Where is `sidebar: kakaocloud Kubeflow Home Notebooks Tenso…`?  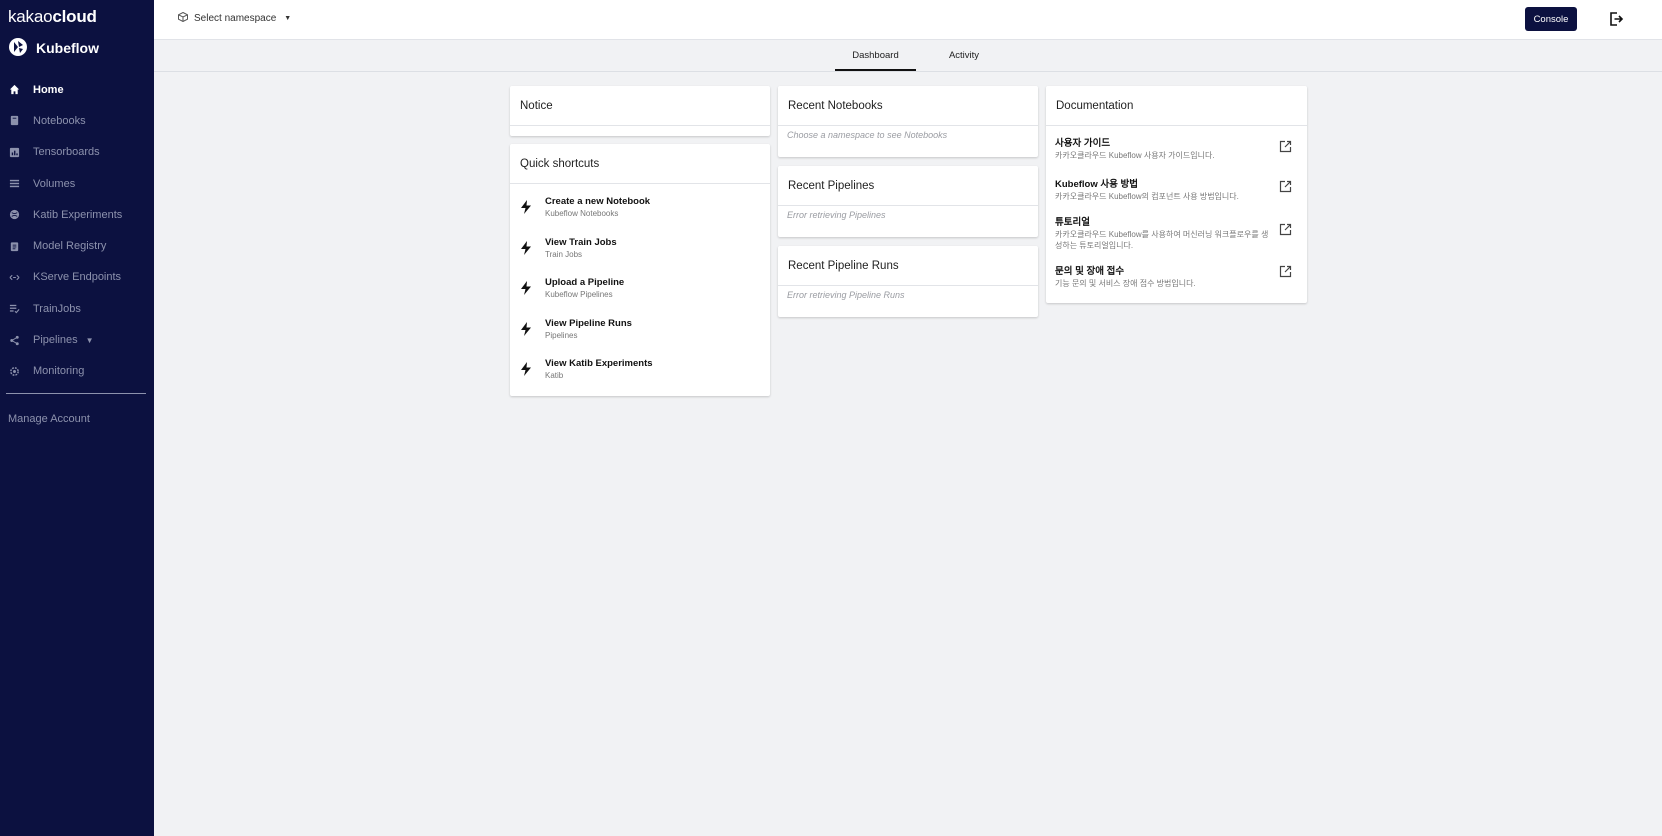
sidebar: kakaocloud Kubeflow Home Notebooks Tenso… is located at coordinates (77, 418).